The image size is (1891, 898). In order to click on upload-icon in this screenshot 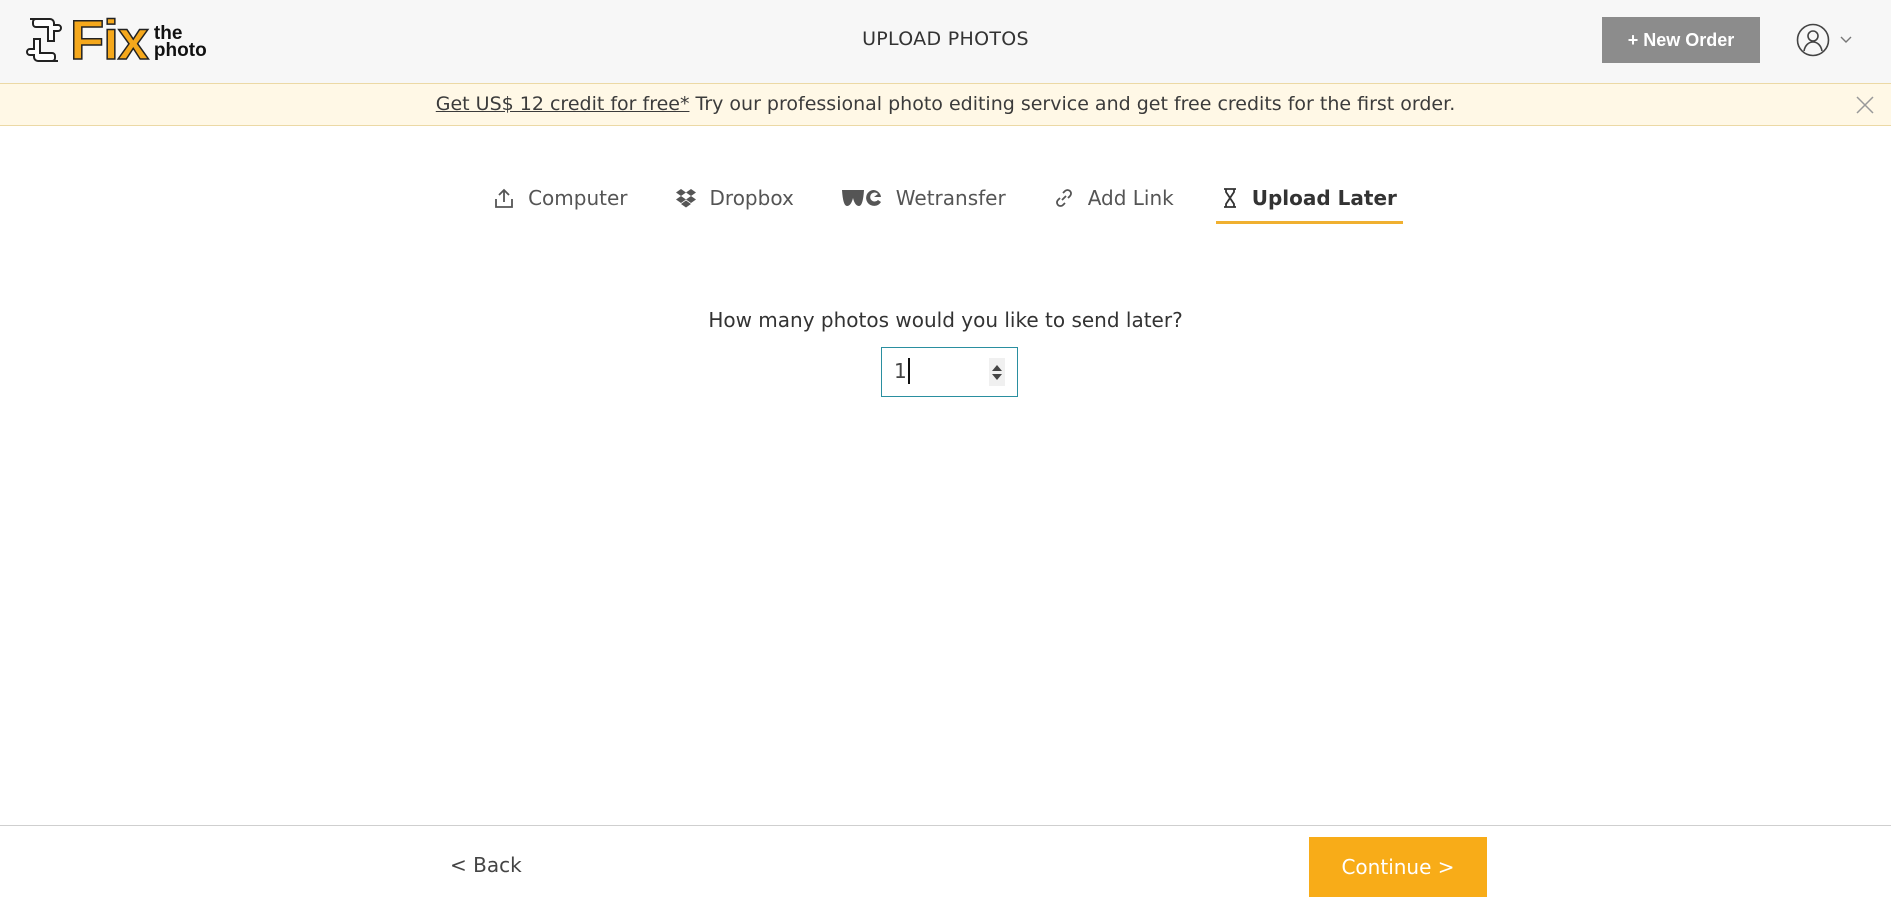, I will do `click(504, 198)`.